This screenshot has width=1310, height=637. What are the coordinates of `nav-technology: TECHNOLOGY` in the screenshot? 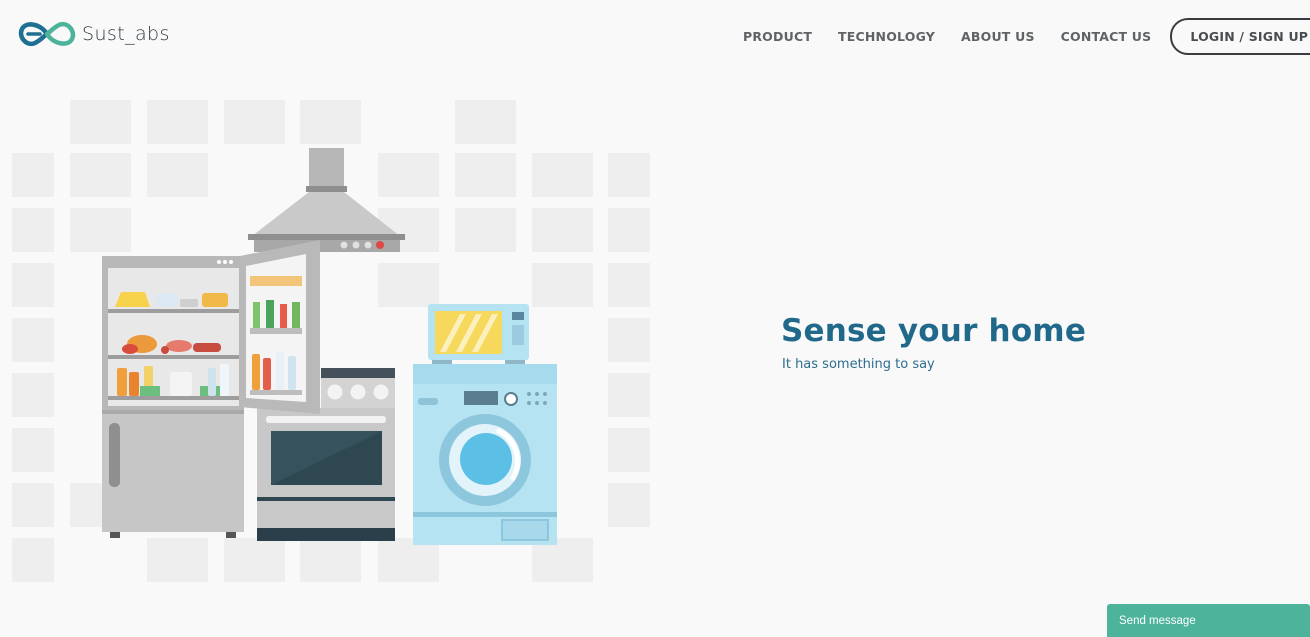 It's located at (886, 36).